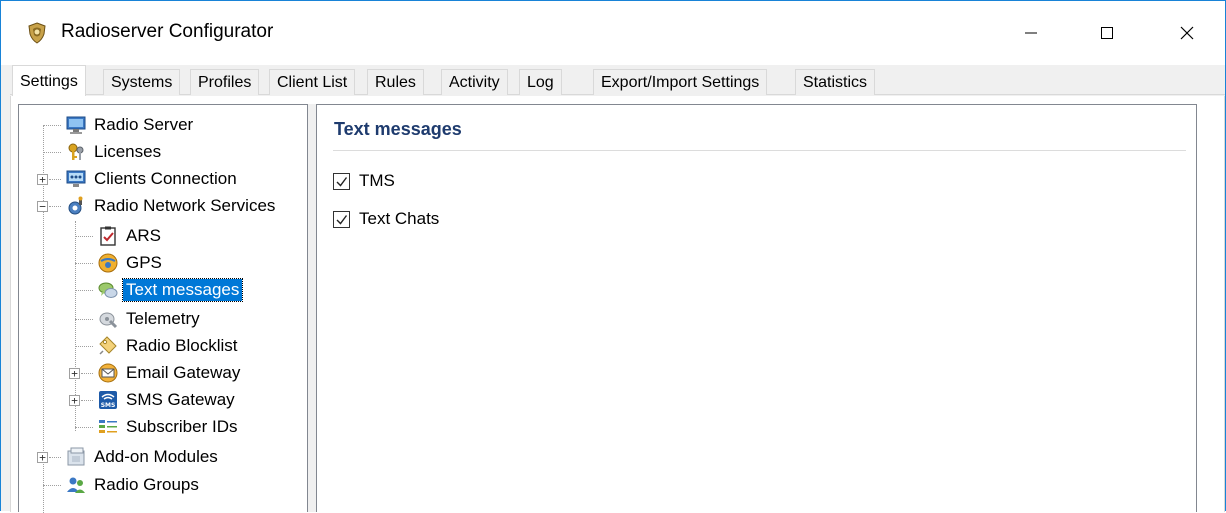 This screenshot has width=1226, height=513. What do you see at coordinates (182, 345) in the screenshot?
I see `tree-item-label: Radio Blocklist` at bounding box center [182, 345].